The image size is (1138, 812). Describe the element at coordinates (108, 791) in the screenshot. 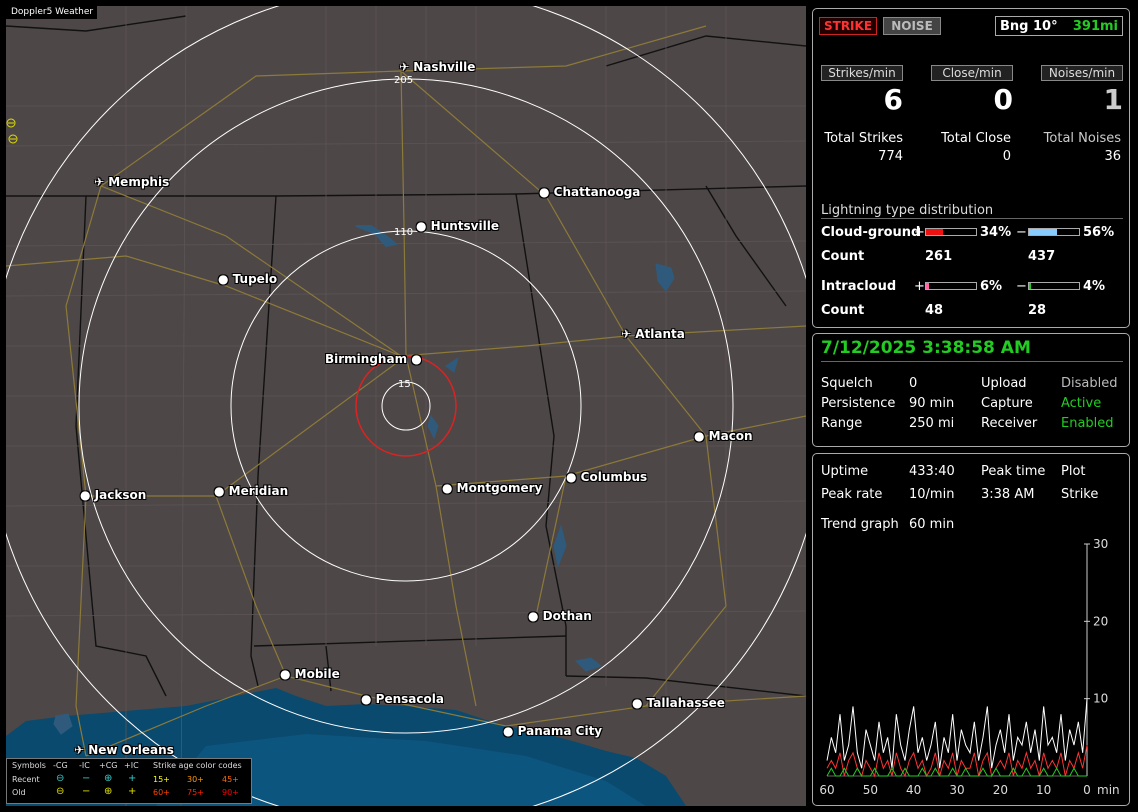

I see `old-pos-cg-icon: ⊕` at that location.